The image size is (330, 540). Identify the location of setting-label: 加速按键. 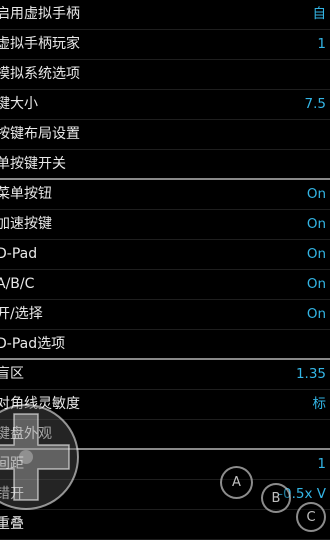
(26, 224).